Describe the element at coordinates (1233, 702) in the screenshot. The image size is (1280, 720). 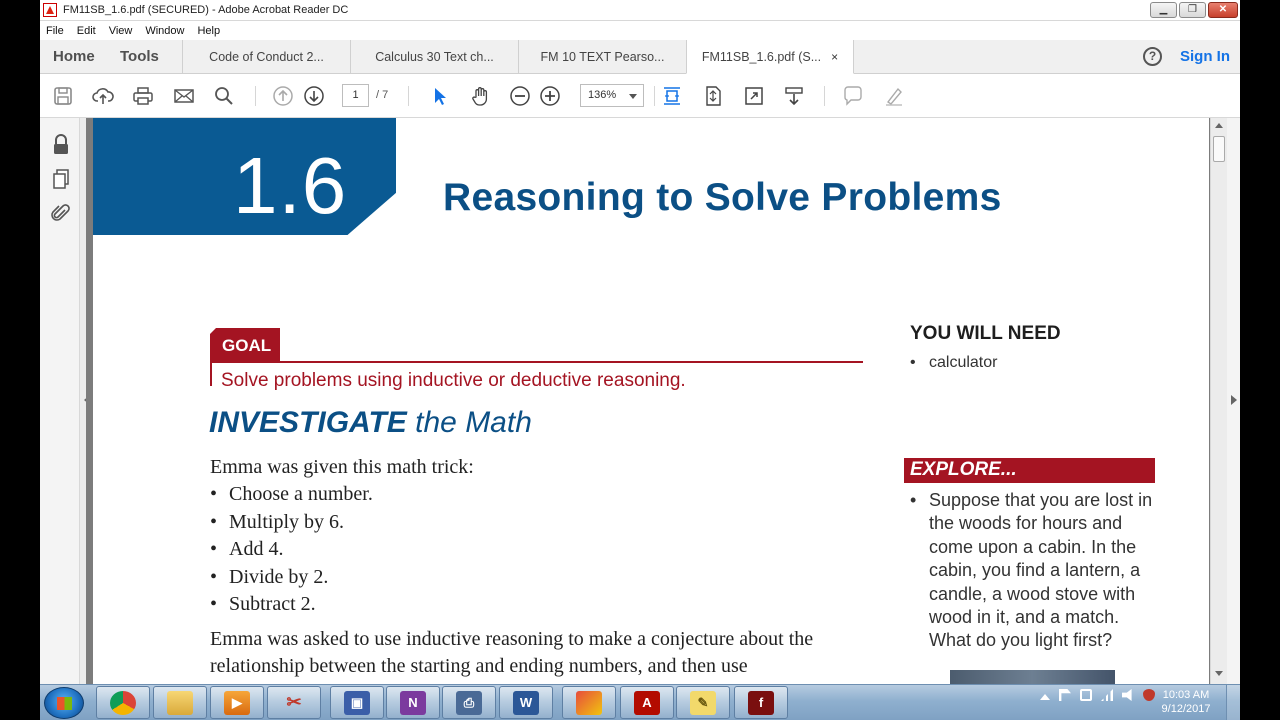
I see `show-desktop-button` at that location.